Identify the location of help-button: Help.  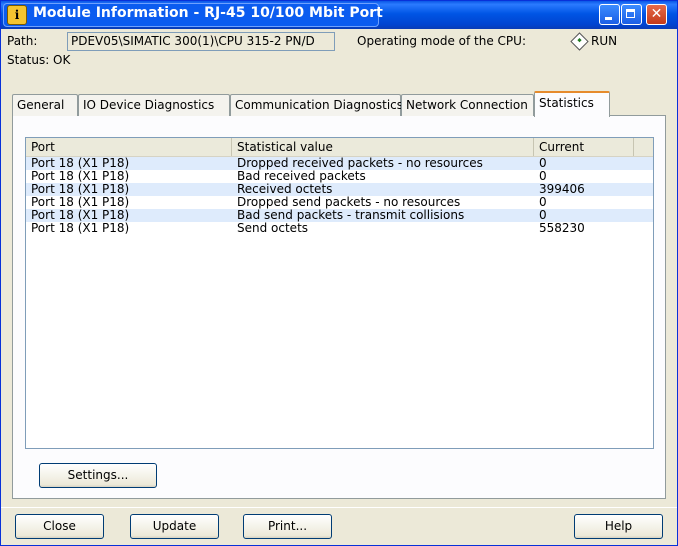
(618, 526).